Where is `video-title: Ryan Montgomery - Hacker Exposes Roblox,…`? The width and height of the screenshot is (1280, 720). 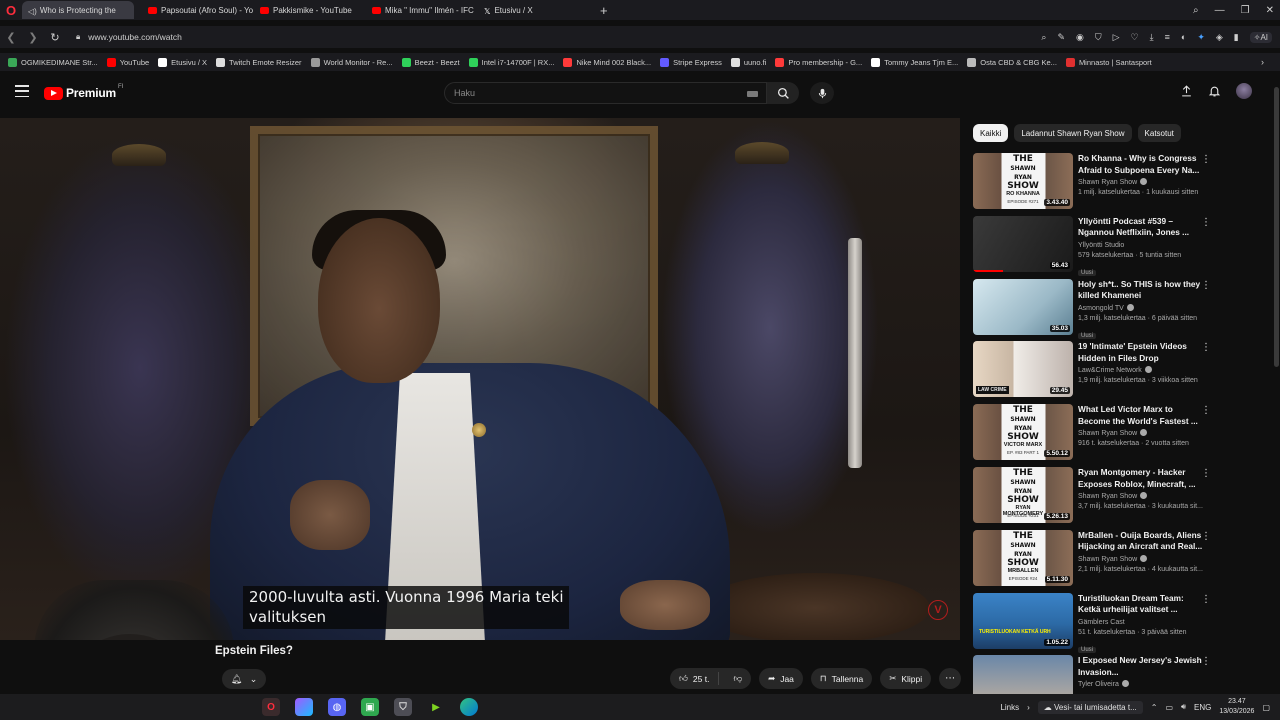 video-title: Ryan Montgomery - Hacker Exposes Roblox,… is located at coordinates (1142, 478).